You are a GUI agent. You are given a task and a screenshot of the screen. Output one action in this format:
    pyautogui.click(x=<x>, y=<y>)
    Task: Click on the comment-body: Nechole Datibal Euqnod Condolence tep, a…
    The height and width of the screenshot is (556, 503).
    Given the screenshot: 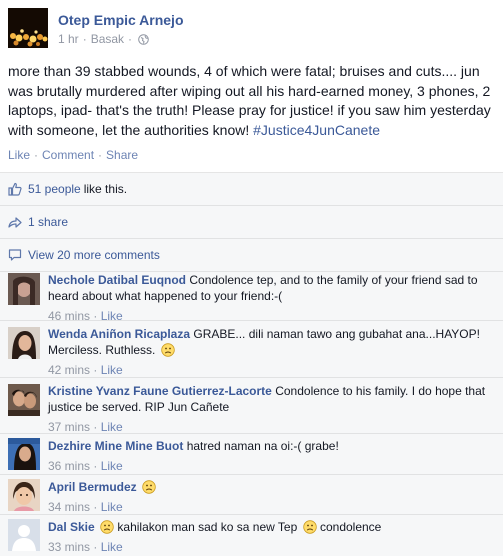 What is the action you would take?
    pyautogui.click(x=268, y=298)
    